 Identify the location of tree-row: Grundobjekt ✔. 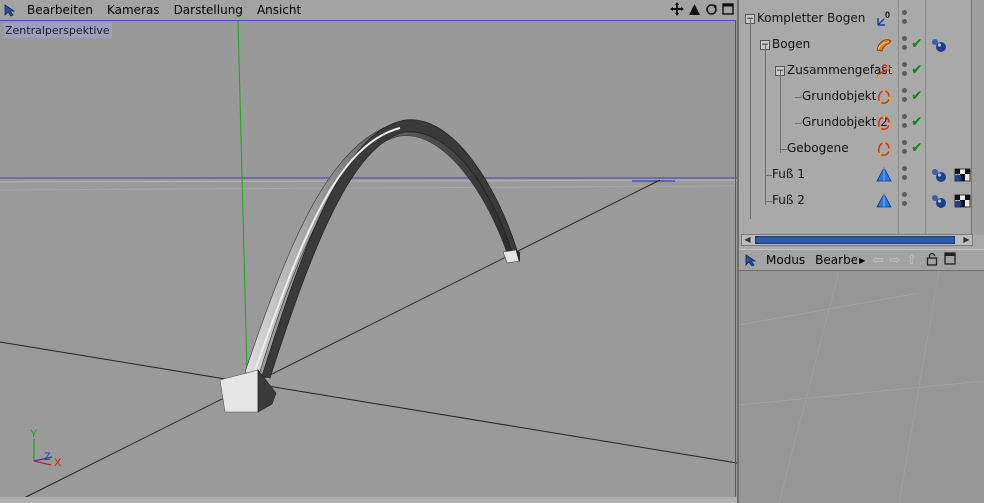
(861, 97).